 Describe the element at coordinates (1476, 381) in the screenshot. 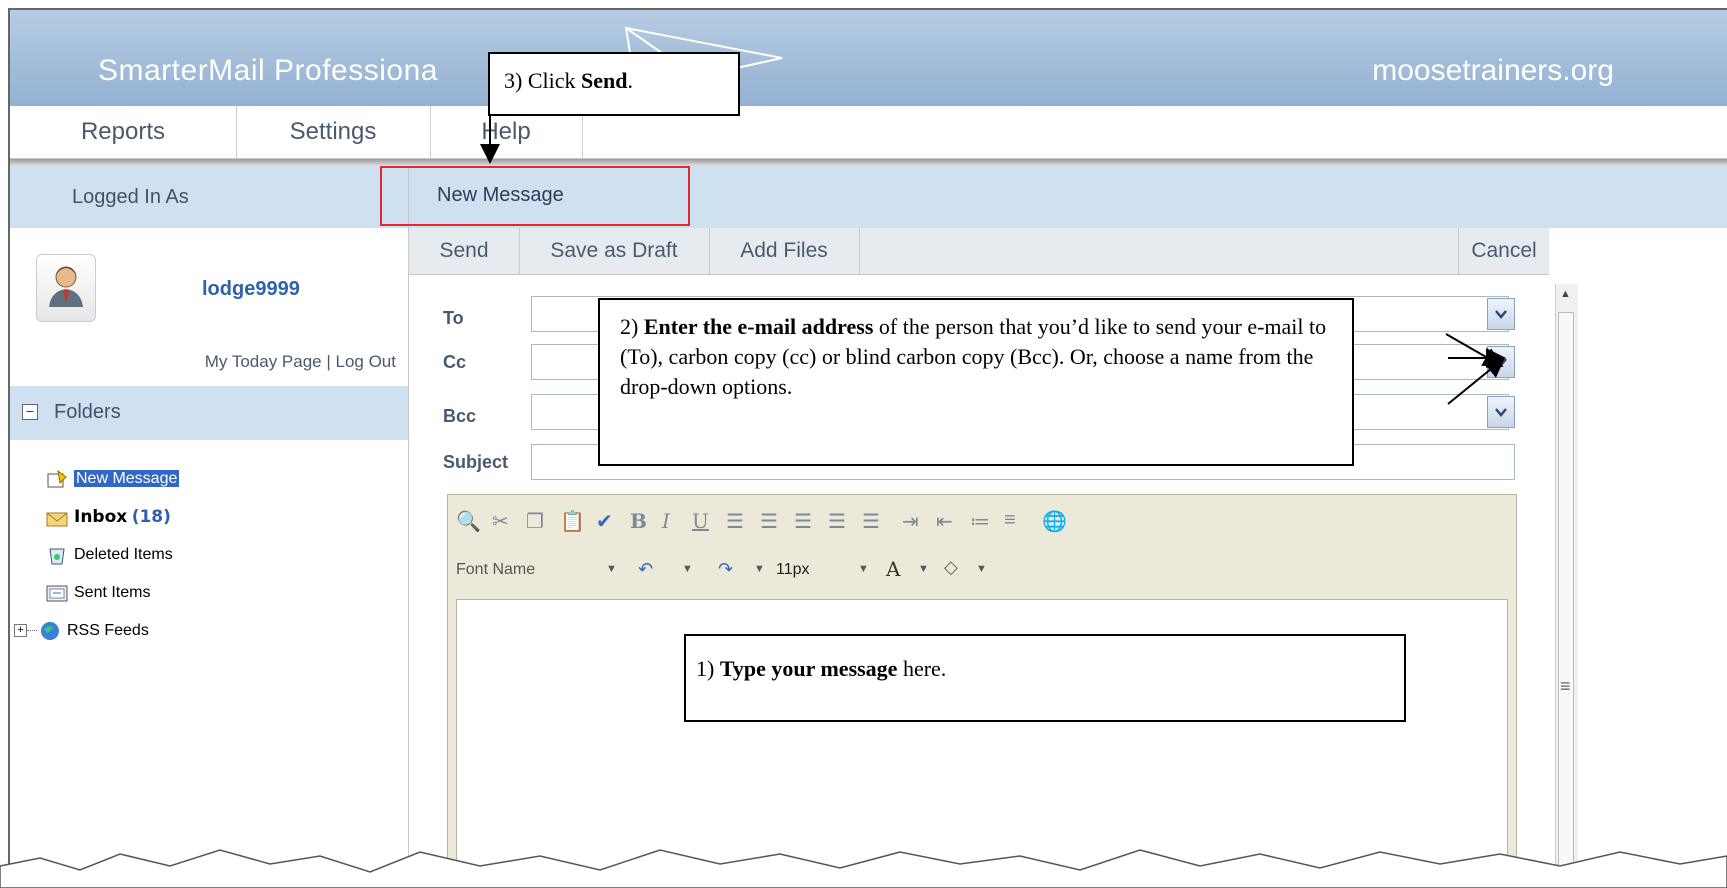

I see `arrow-to-bcc-dropdown` at that location.